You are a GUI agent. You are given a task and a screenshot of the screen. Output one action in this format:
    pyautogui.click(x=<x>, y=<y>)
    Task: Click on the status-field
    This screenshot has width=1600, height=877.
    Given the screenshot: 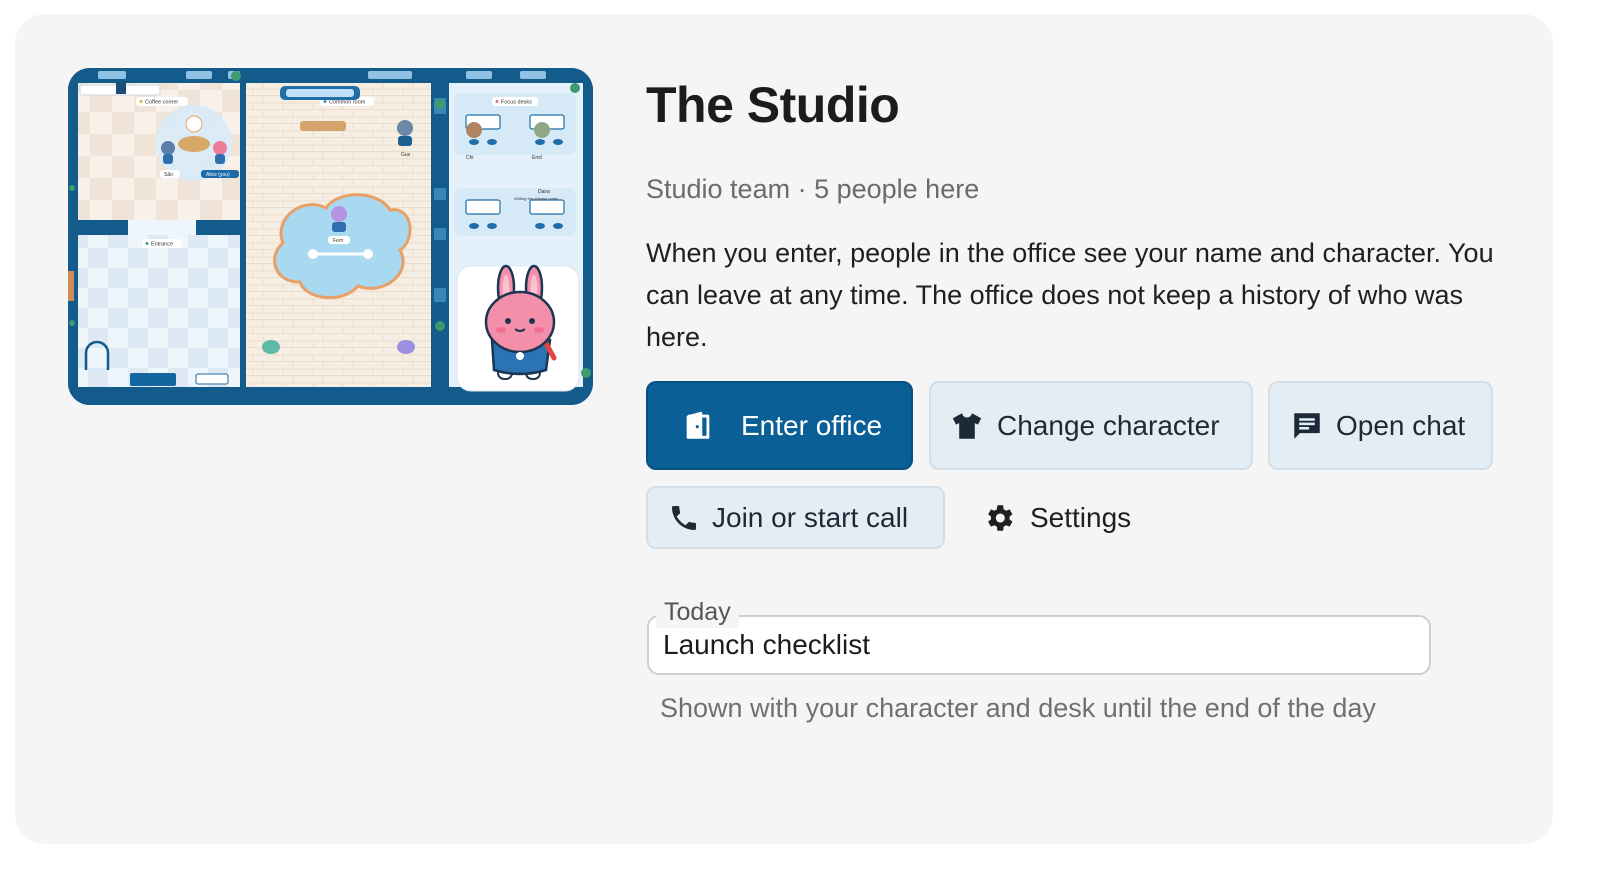 What is the action you would take?
    pyautogui.click(x=1039, y=645)
    